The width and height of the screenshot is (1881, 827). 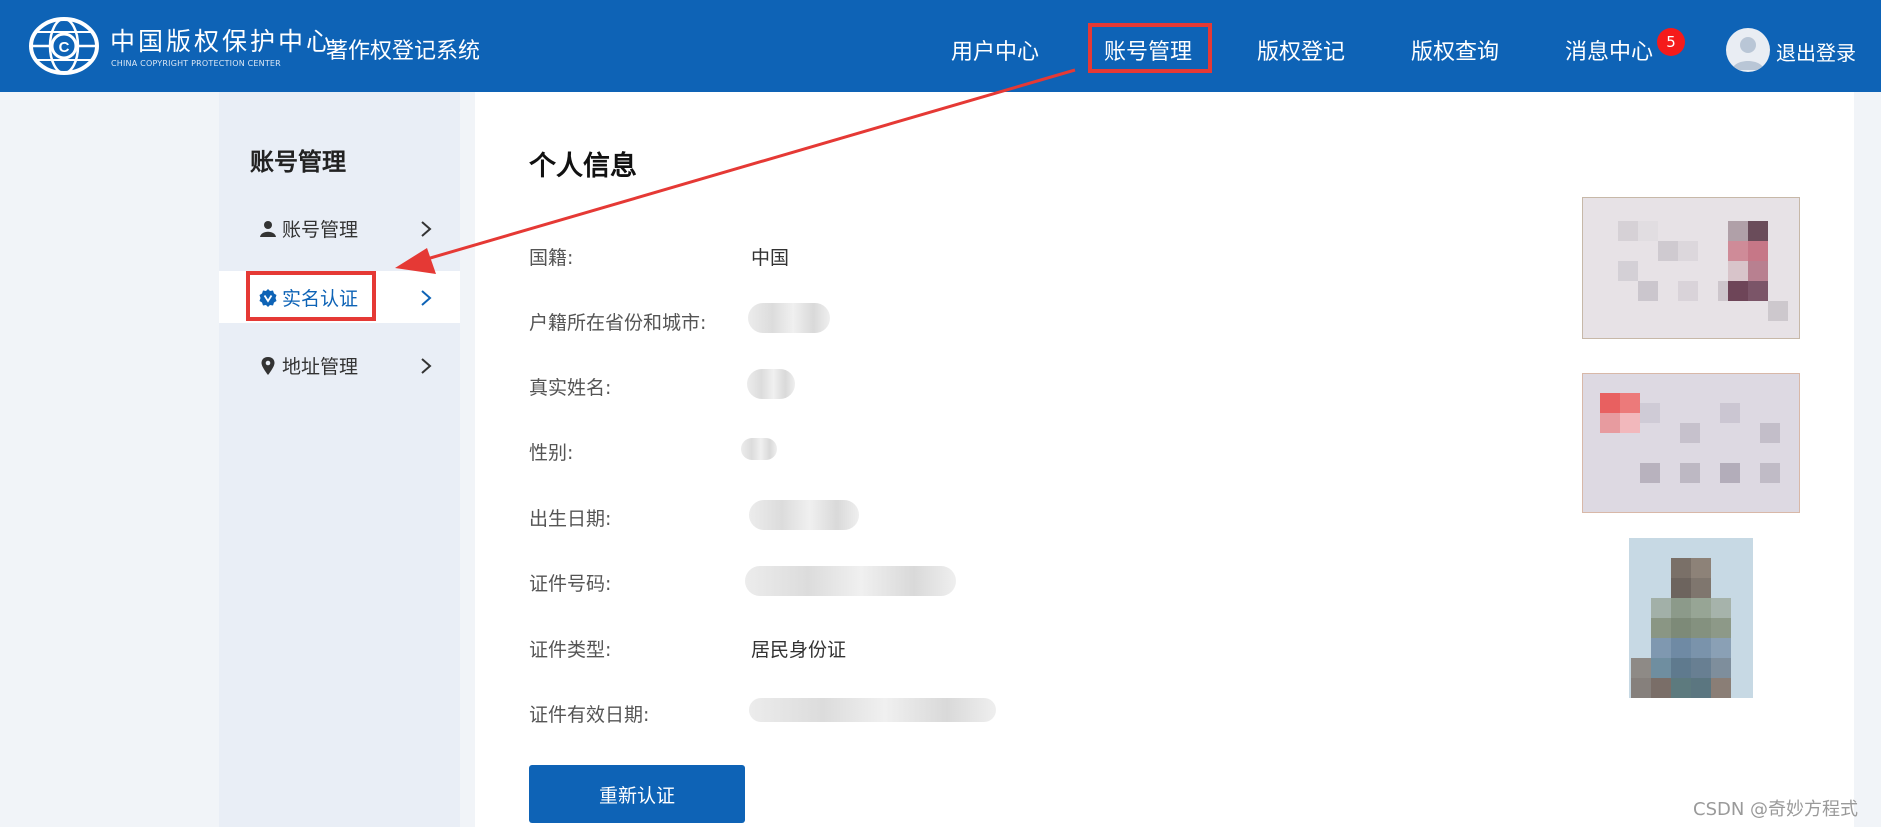 I want to click on sidebar-item-address: 地址管理, so click(x=339, y=365).